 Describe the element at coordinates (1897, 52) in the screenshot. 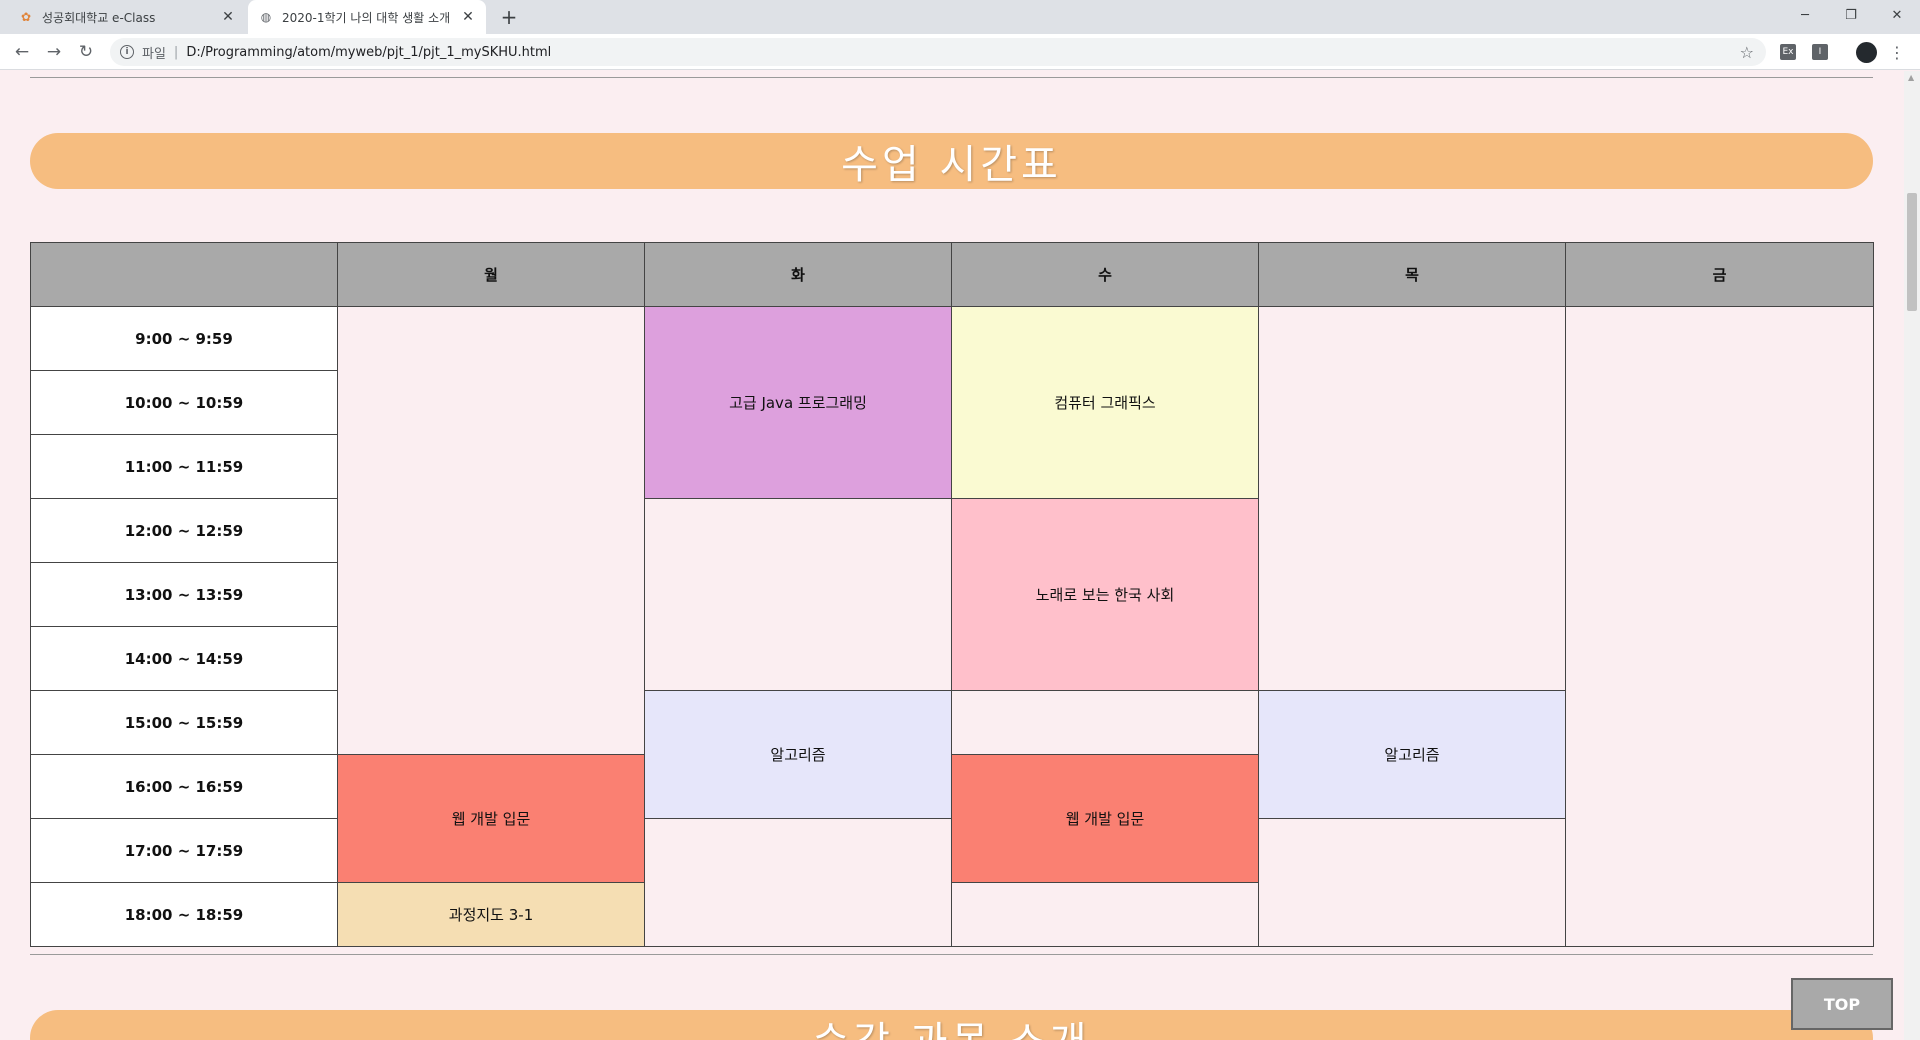

I see `browser-menu-icon: ⋮` at that location.